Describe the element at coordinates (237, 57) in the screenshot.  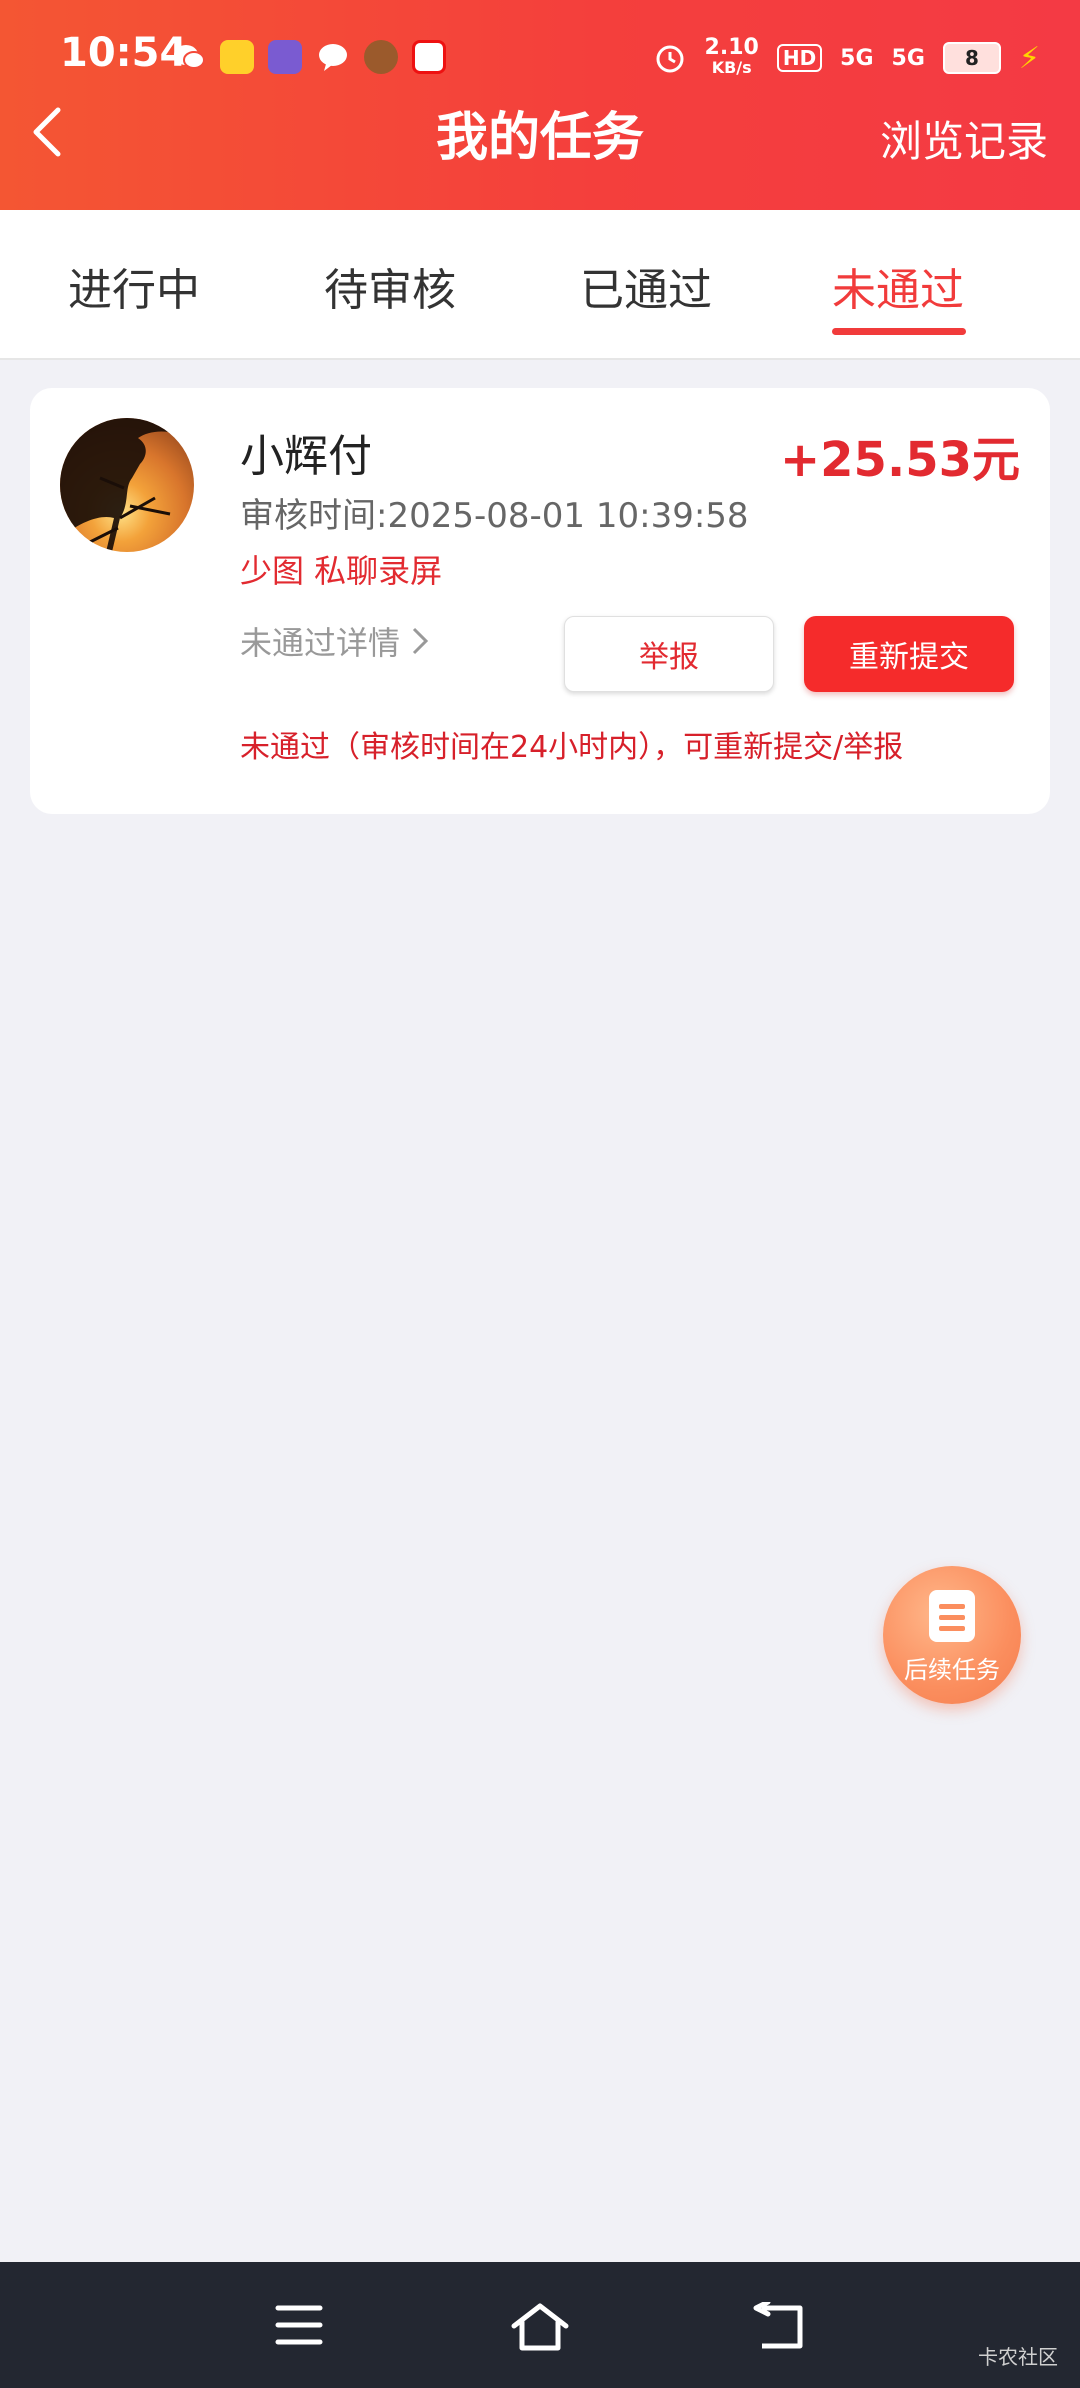
I see `app-icon-yellow` at that location.